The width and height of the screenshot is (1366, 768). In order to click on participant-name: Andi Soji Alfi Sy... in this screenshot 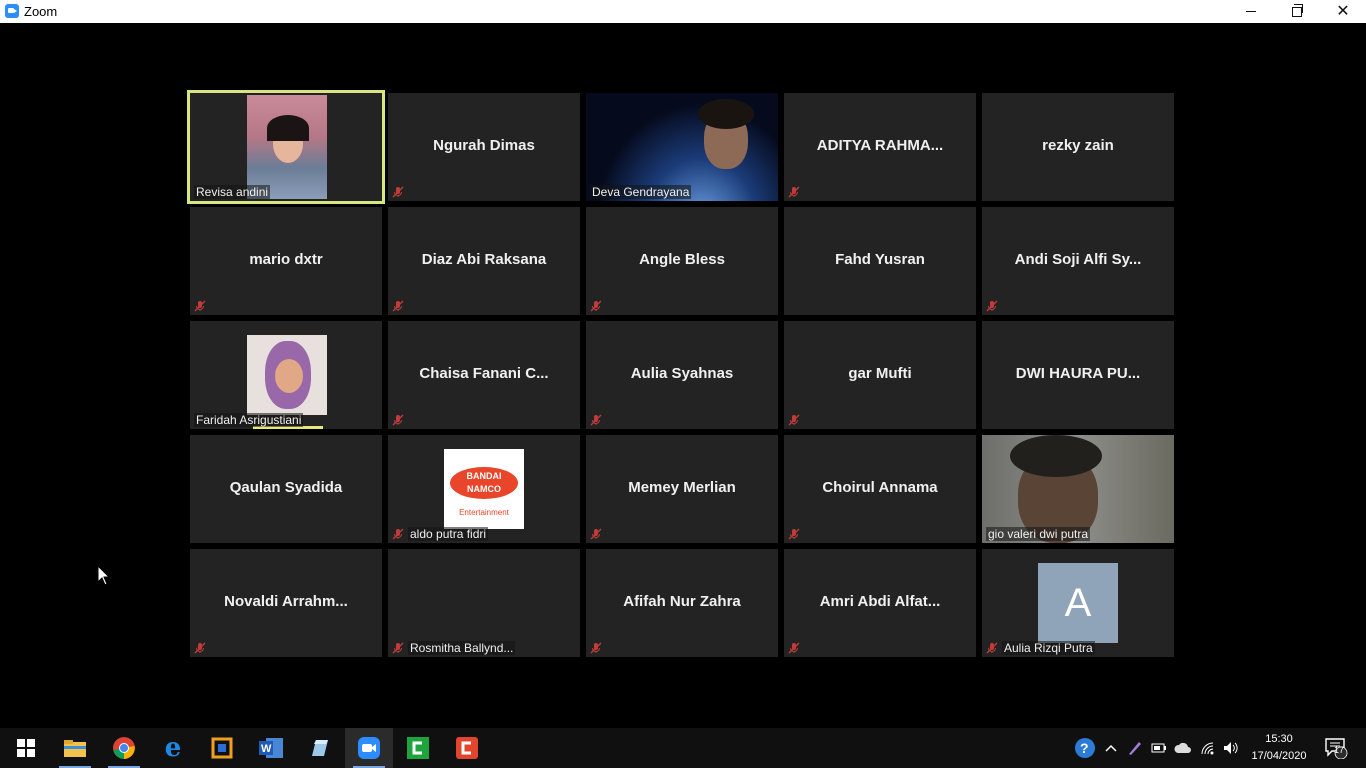, I will do `click(1078, 259)`.